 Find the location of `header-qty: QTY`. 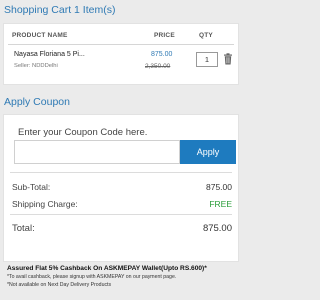

header-qty: QTY is located at coordinates (206, 35).